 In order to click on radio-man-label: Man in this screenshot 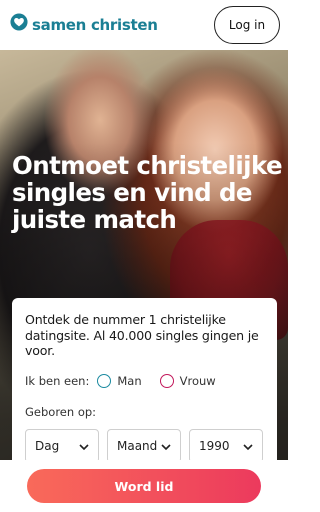, I will do `click(129, 381)`.